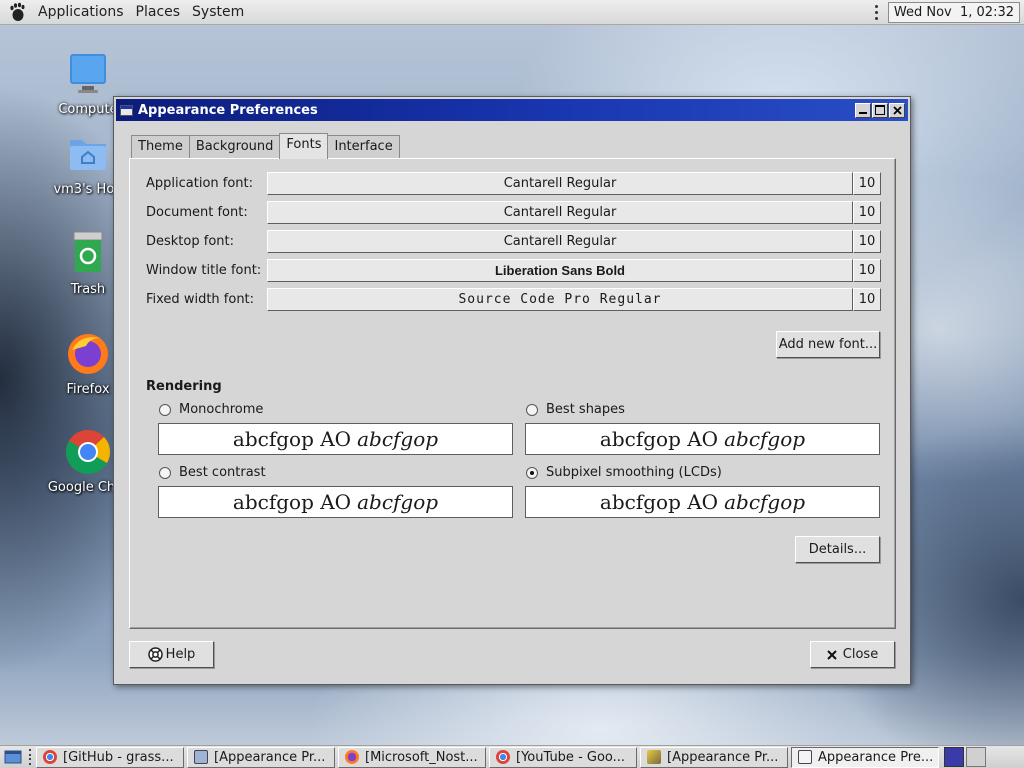  What do you see at coordinates (190, 241) in the screenshot?
I see `font-label: Desktop font:` at bounding box center [190, 241].